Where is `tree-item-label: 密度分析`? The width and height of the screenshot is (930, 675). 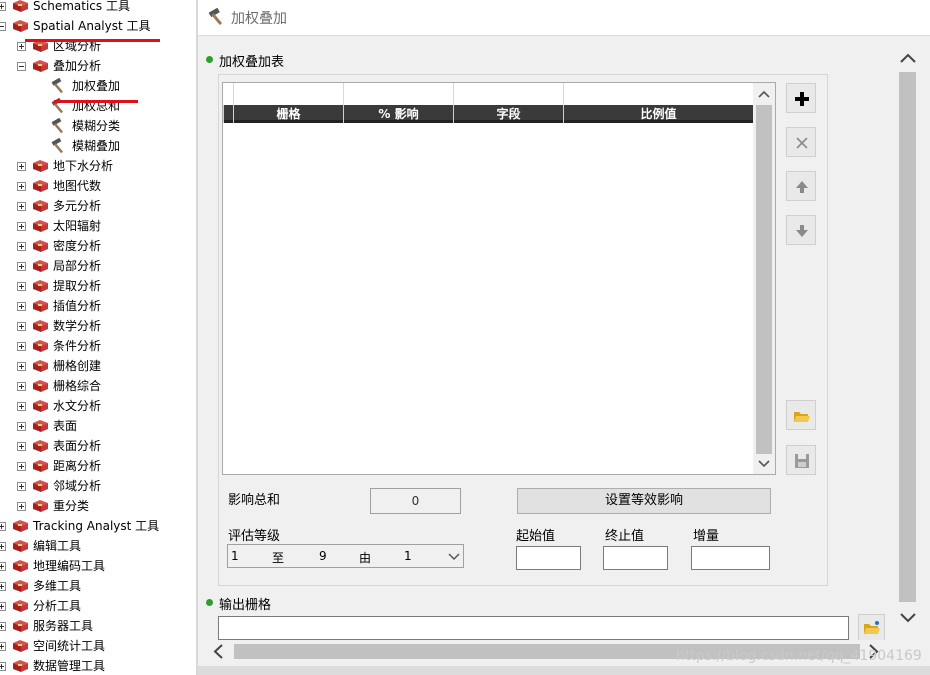 tree-item-label: 密度分析 is located at coordinates (77, 246).